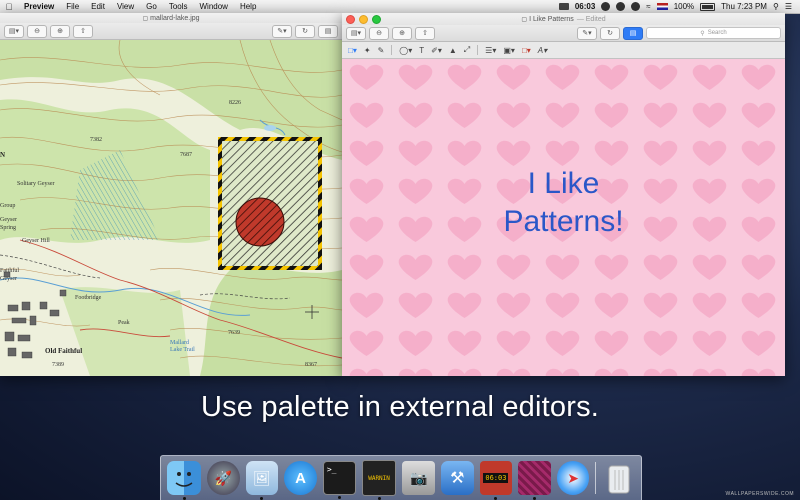 Image resolution: width=800 pixels, height=500 pixels. Describe the element at coordinates (350, 19) in the screenshot. I see `close-window-button` at that location.